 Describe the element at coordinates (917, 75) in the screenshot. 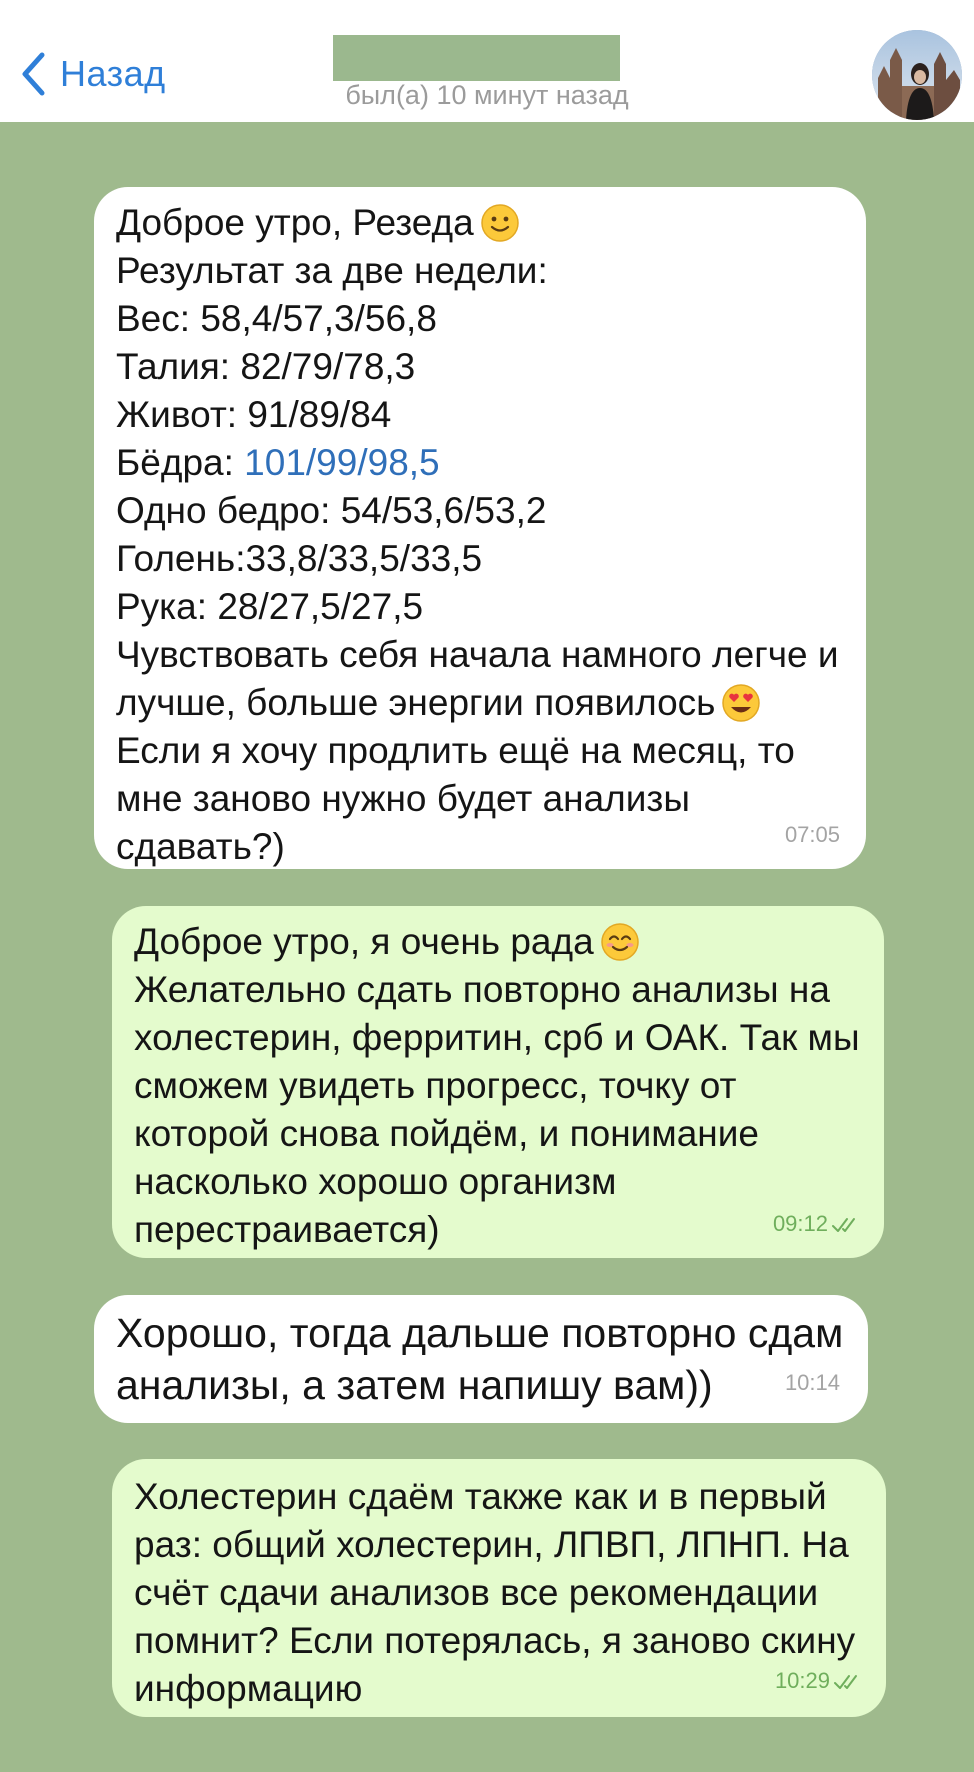

I see `avatar` at that location.